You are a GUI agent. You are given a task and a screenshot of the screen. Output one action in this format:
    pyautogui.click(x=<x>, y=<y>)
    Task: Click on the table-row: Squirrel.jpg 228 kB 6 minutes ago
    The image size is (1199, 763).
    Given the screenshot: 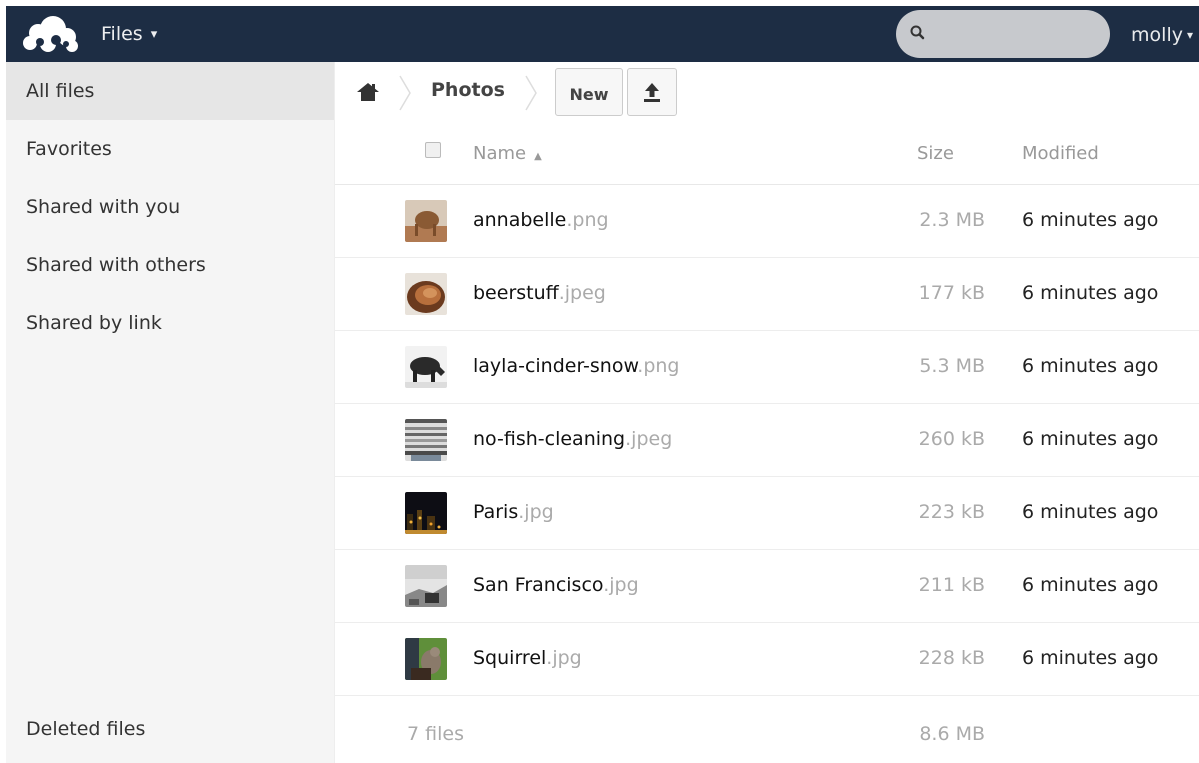 What is the action you would take?
    pyautogui.click(x=767, y=659)
    